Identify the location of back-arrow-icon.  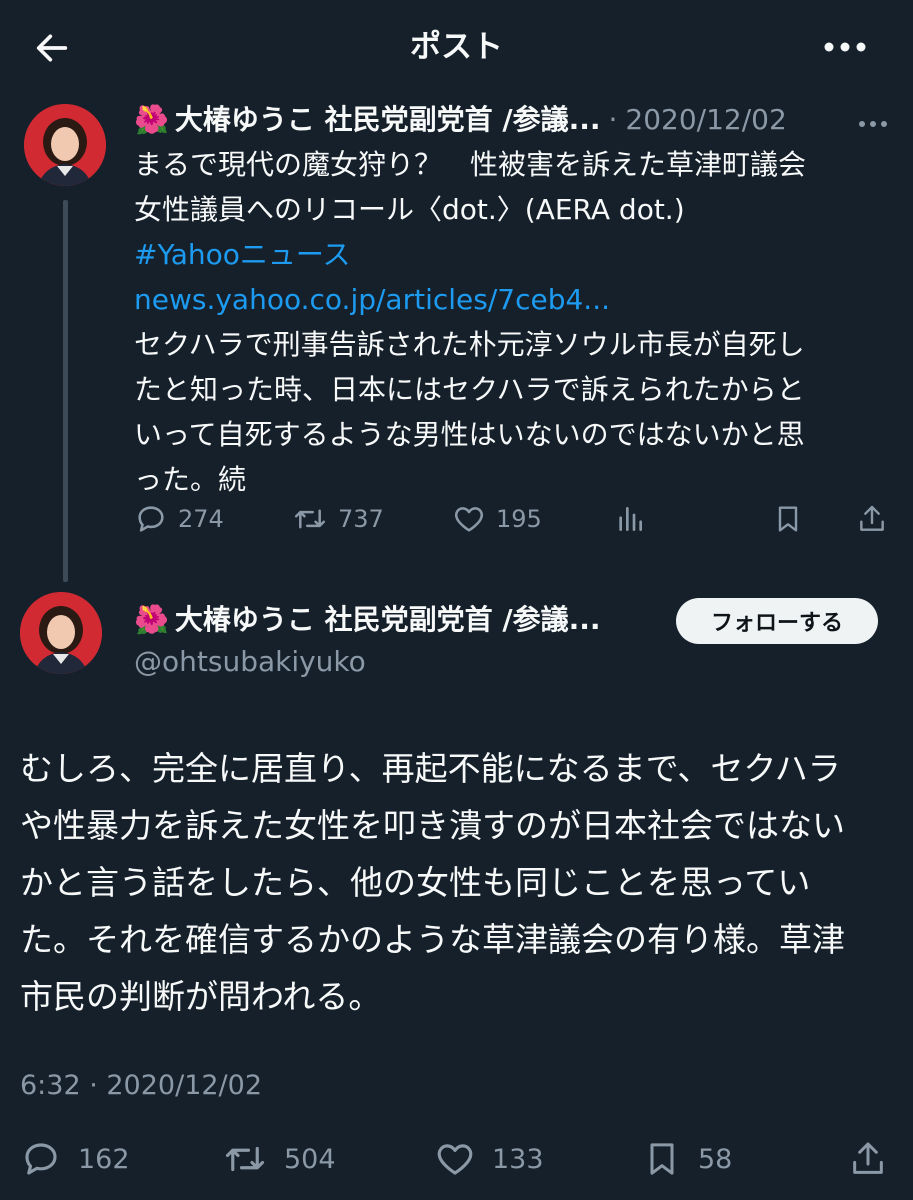
(52, 48).